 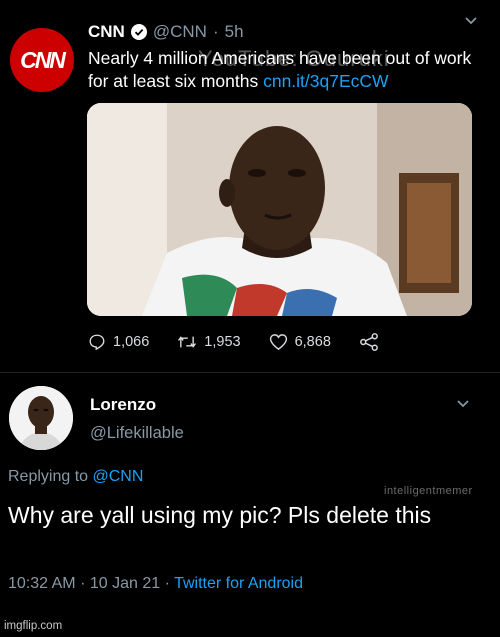 I want to click on retweet-count: 1,953, so click(x=222, y=342).